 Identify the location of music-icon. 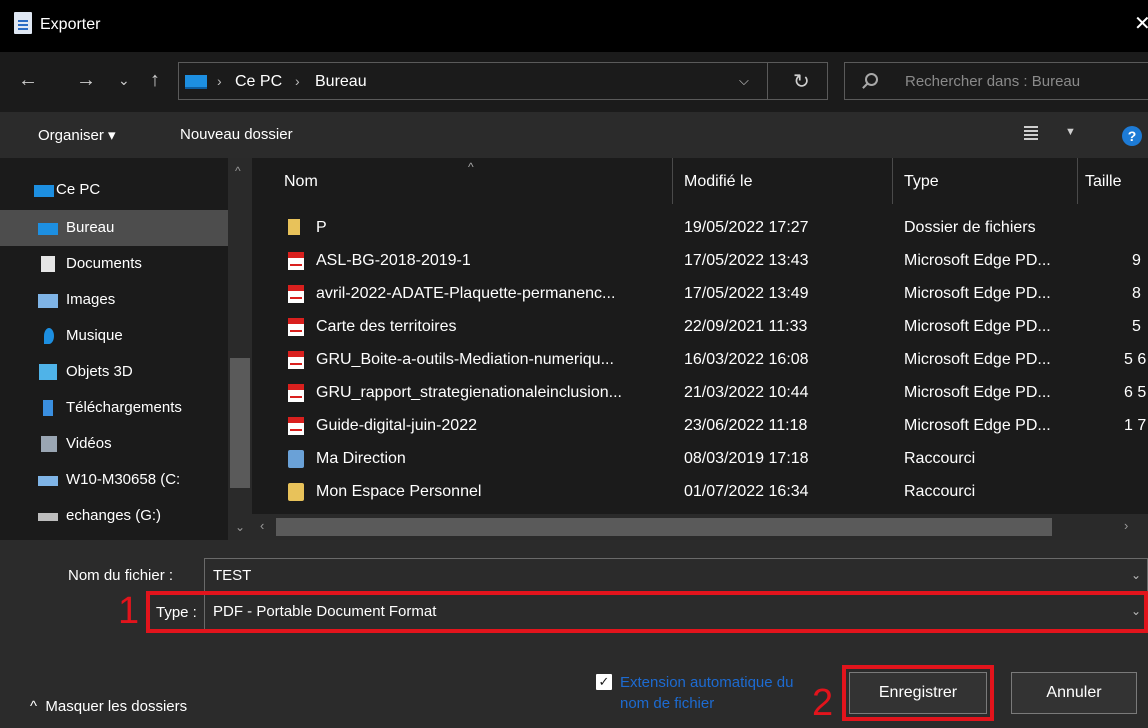
(49, 336).